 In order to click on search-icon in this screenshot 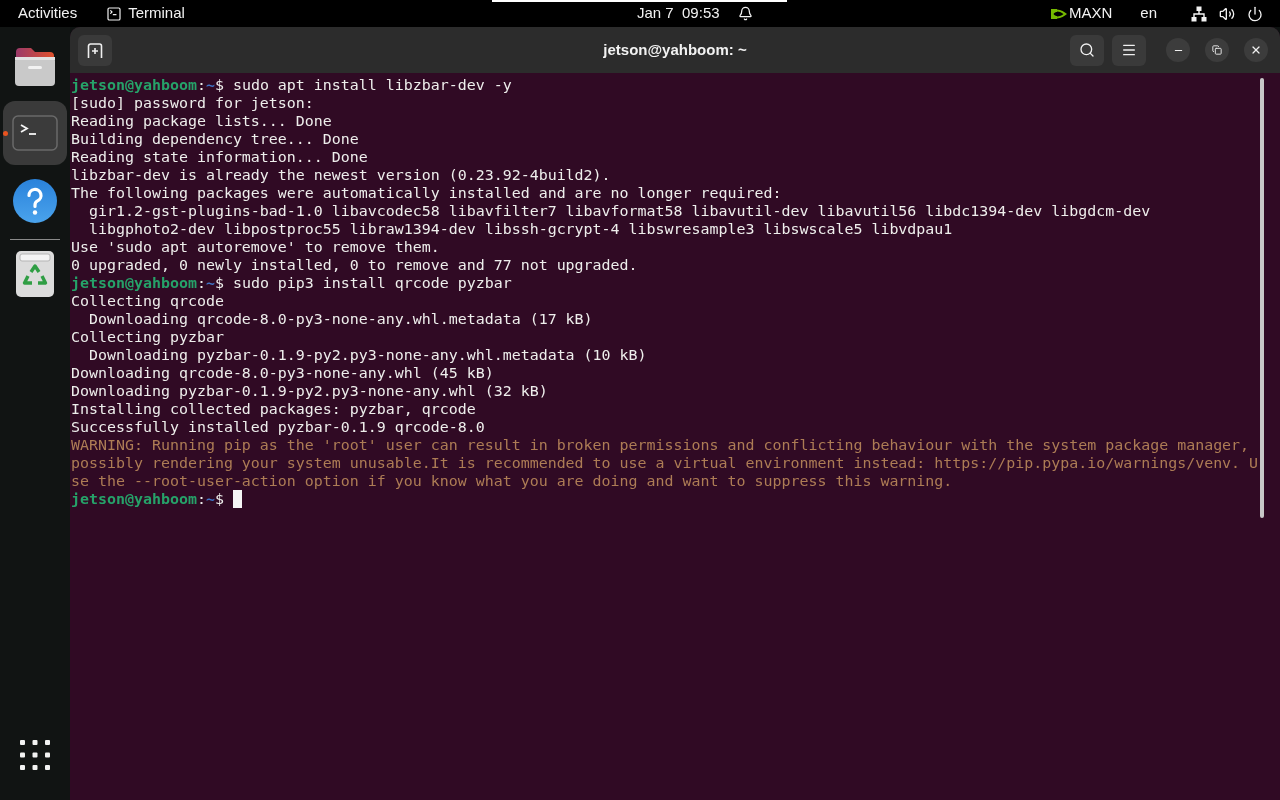, I will do `click(1087, 50)`.